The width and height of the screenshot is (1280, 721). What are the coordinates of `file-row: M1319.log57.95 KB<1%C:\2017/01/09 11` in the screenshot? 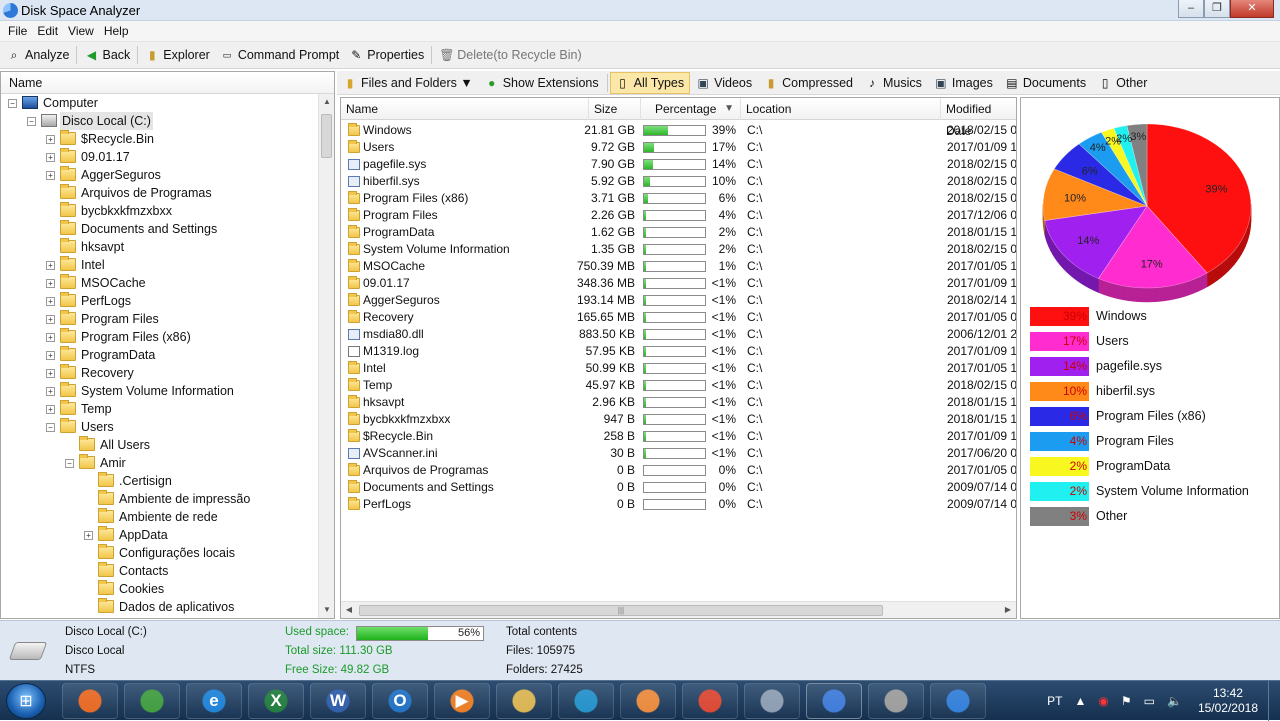 It's located at (678, 351).